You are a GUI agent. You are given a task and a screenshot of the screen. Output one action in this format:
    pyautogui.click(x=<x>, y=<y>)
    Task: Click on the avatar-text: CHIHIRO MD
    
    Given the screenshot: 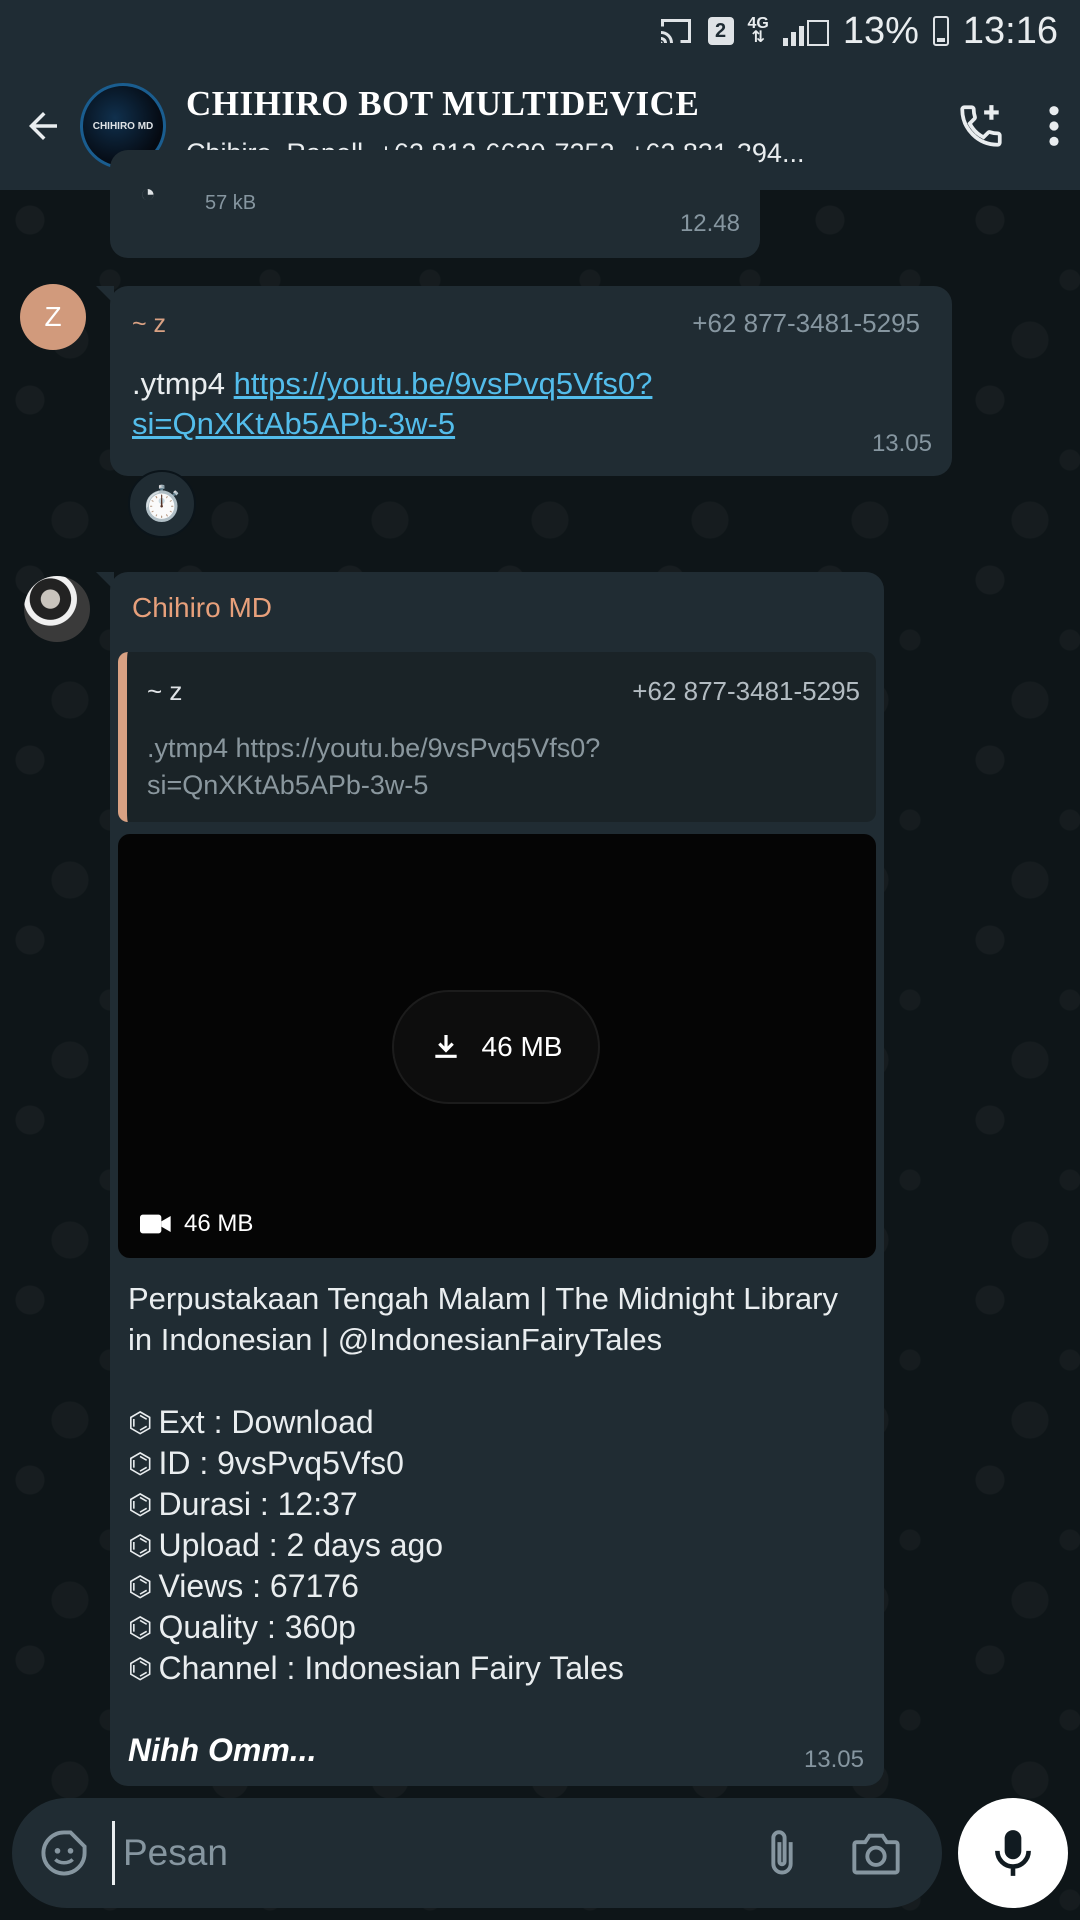 What is the action you would take?
    pyautogui.click(x=123, y=126)
    